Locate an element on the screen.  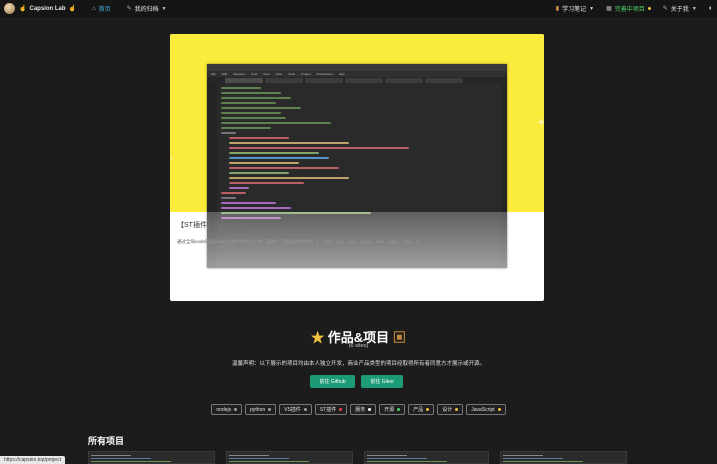
gitee-button: 前往 Gitee is located at coordinates (382, 381).